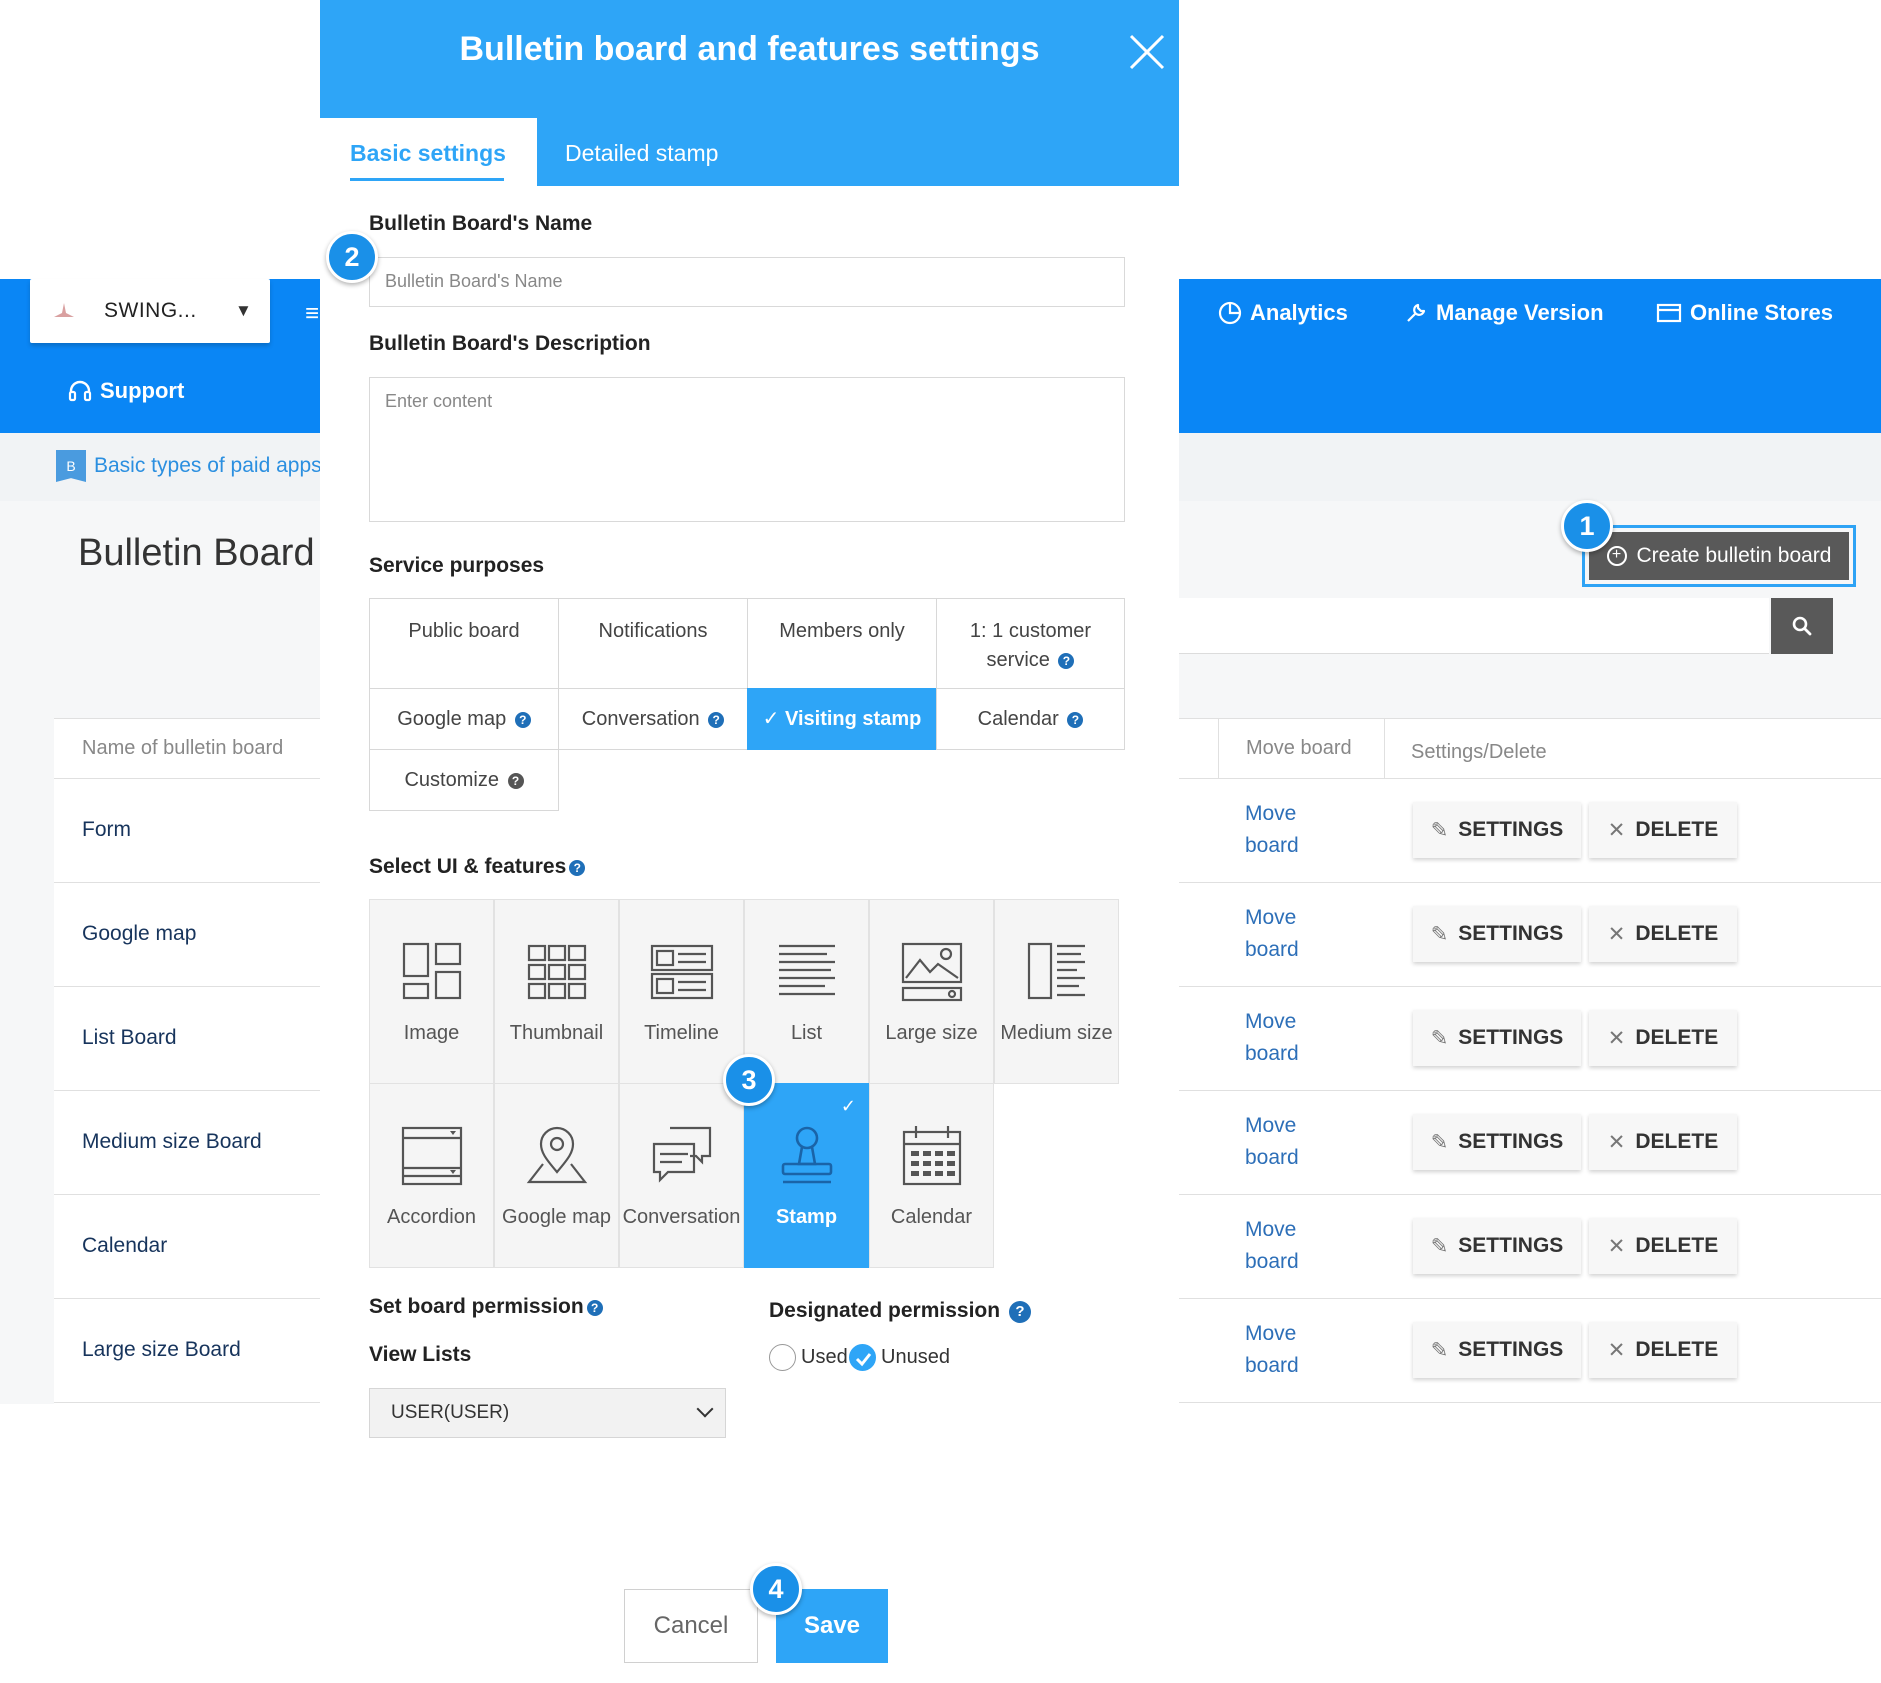 This screenshot has width=1881, height=1683. Describe the element at coordinates (806, 991) in the screenshot. I see `feature-list: List` at that location.